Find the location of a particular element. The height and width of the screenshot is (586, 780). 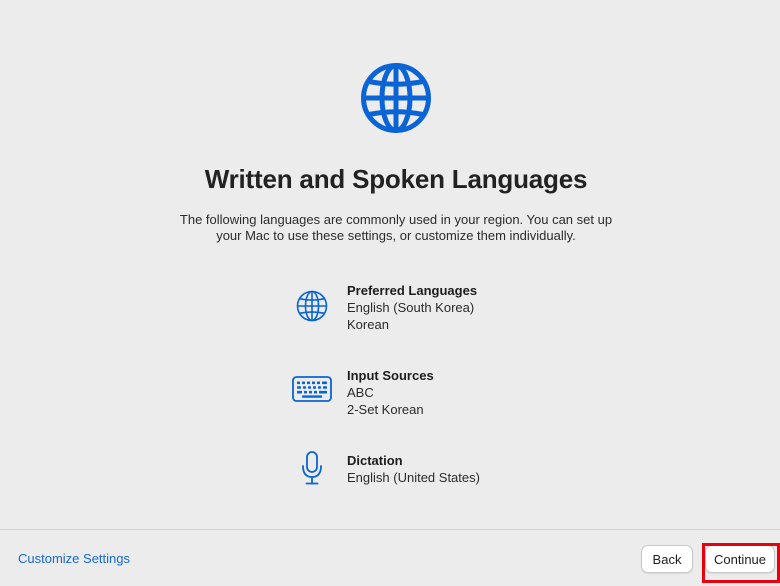

keyboard-icon is located at coordinates (312, 389).